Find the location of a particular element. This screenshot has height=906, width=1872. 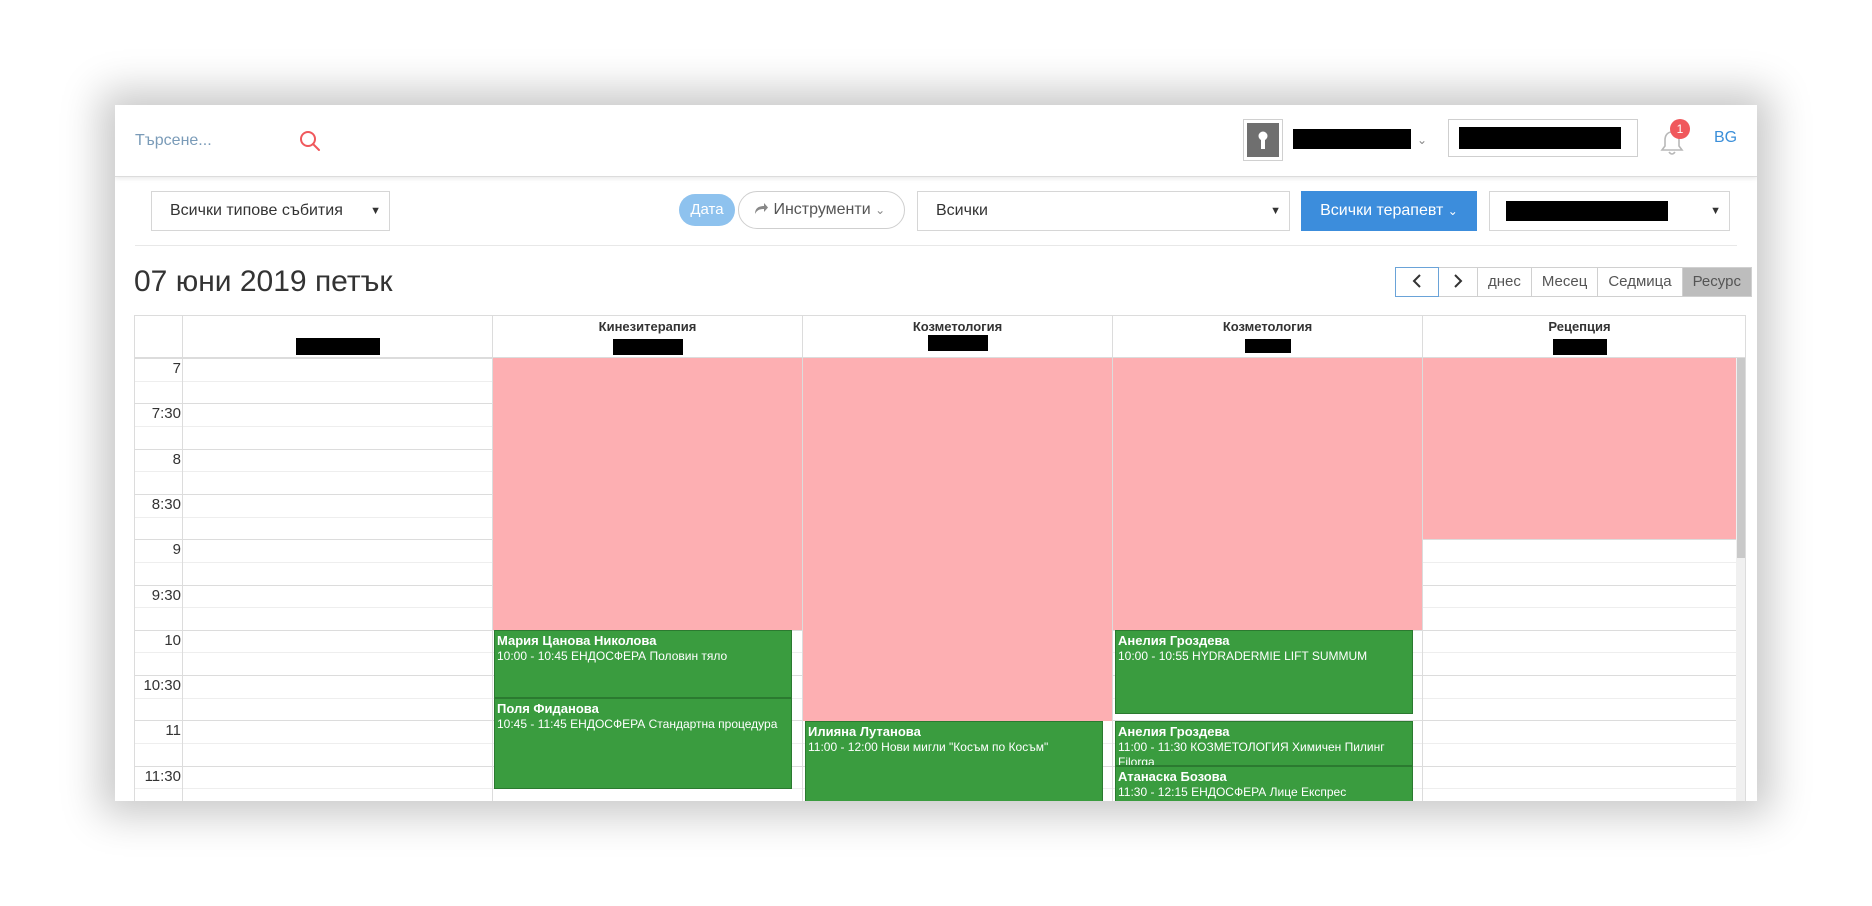

event-client: Атанаска Бозова is located at coordinates (1172, 776).